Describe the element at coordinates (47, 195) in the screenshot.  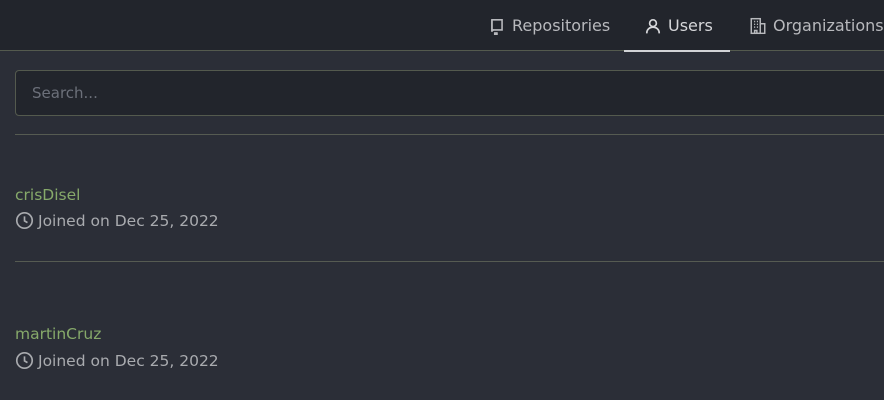
I see `user-name-link: crisDisel` at that location.